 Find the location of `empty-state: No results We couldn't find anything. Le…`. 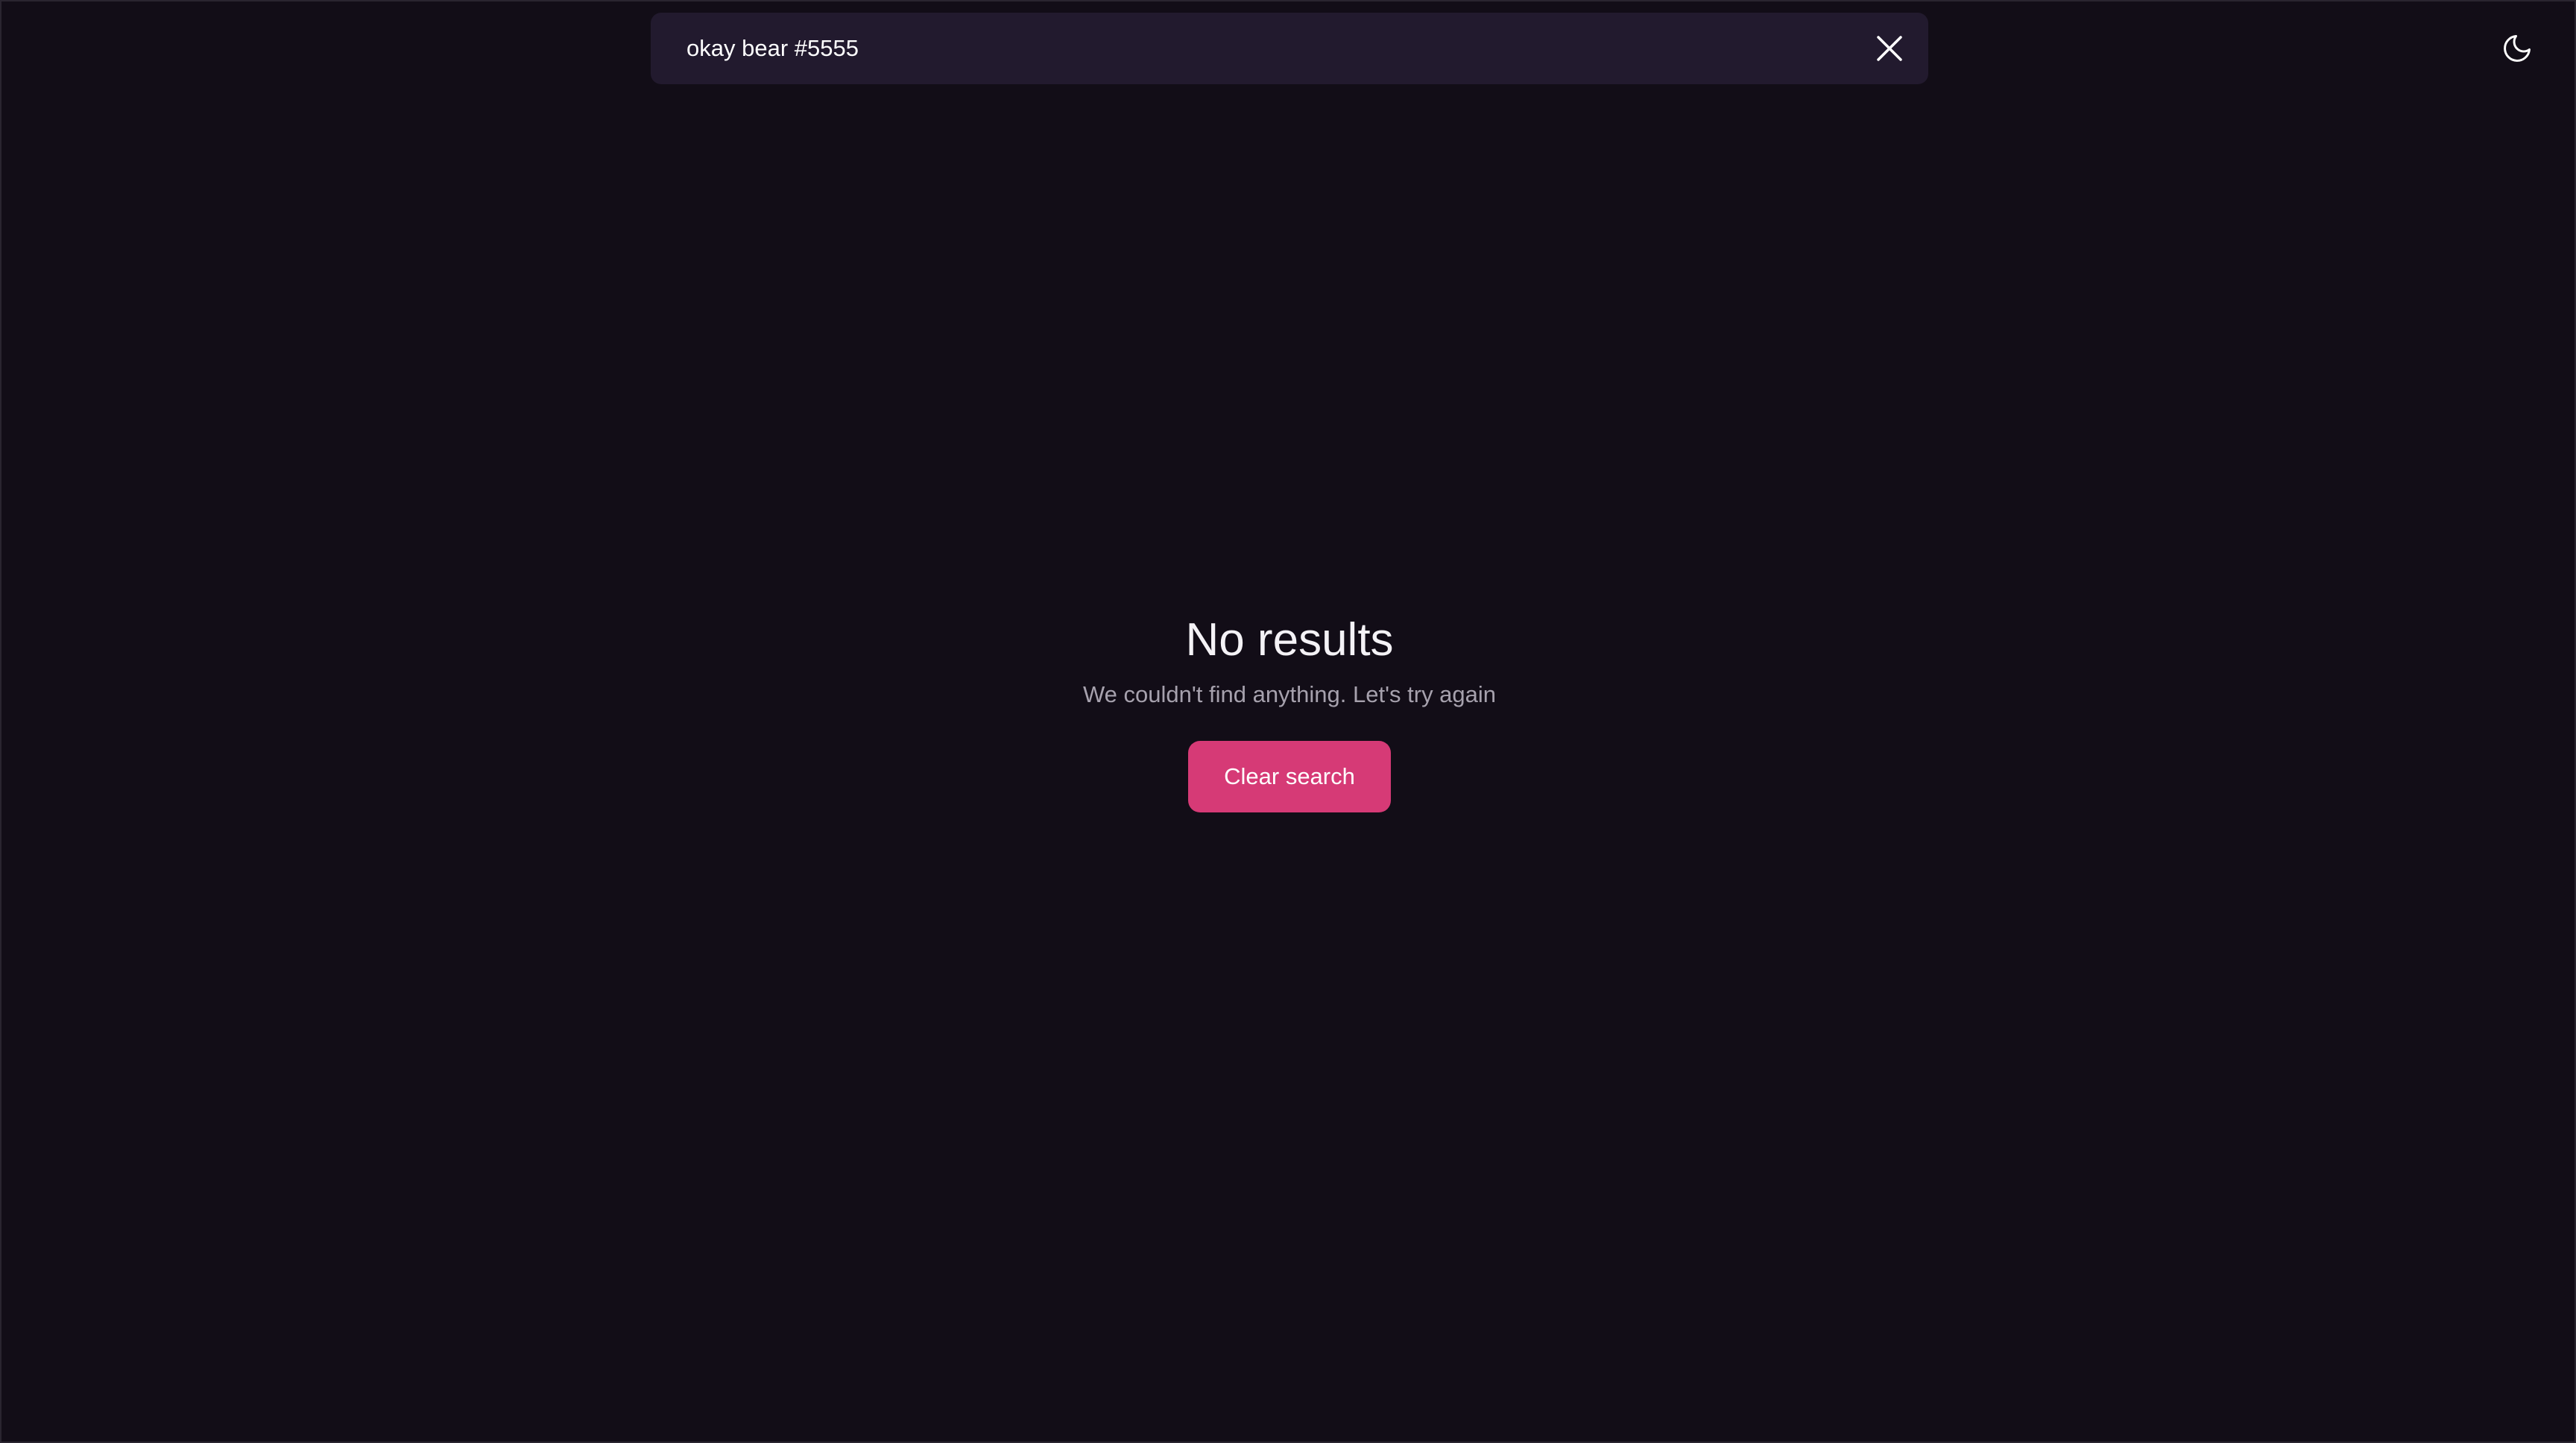

empty-state: No results We couldn't find anything. Le… is located at coordinates (1288, 713).